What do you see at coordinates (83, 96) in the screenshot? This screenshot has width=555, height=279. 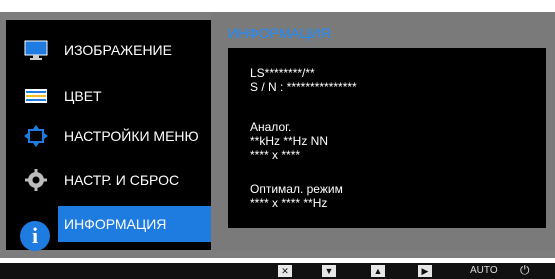 I see `menu-item-label: ЦВЕТ` at bounding box center [83, 96].